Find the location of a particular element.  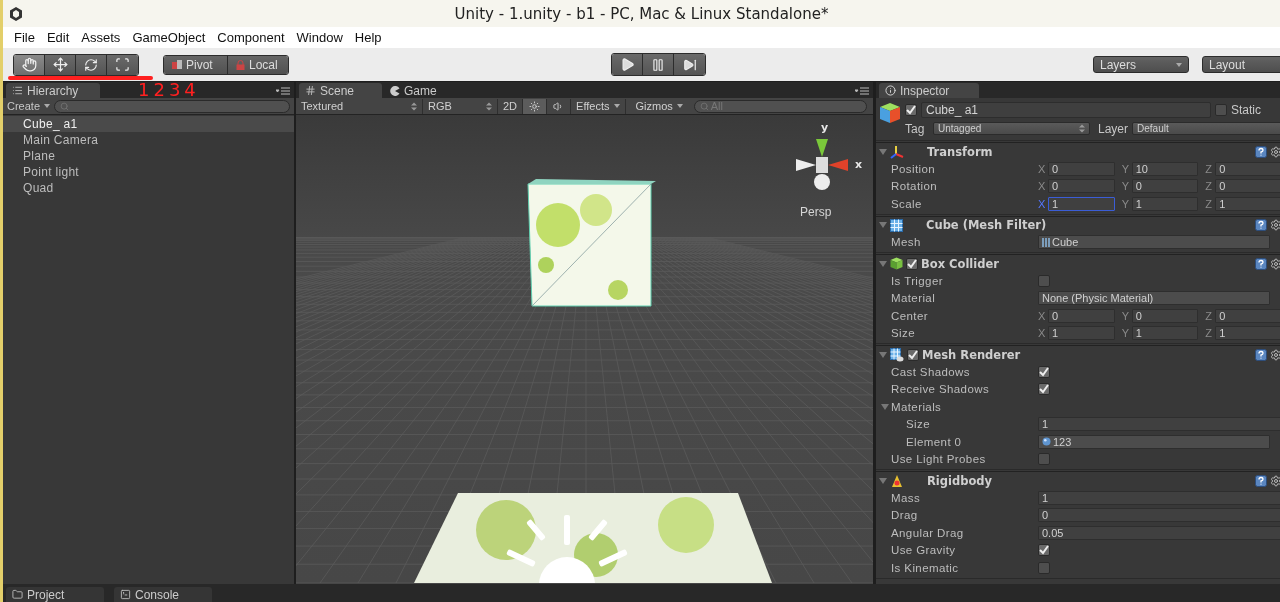

local-button: Local is located at coordinates (258, 64).